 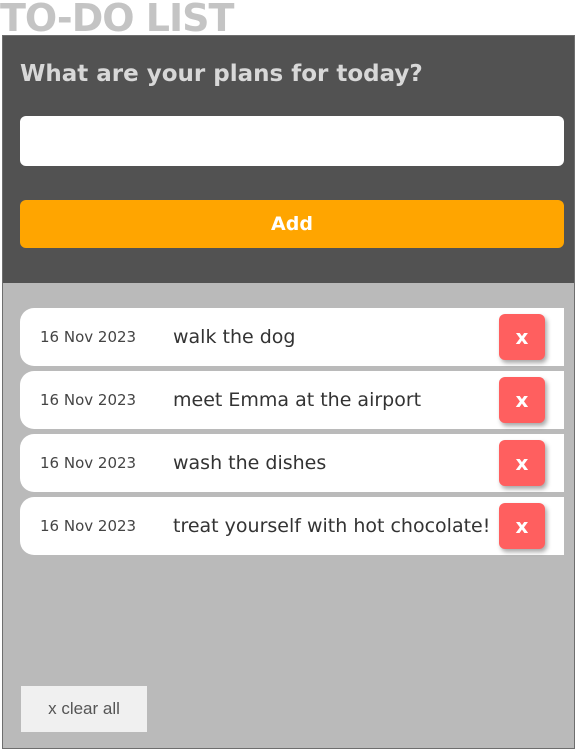 I want to click on clear-all-button: x clear all, so click(x=84, y=709).